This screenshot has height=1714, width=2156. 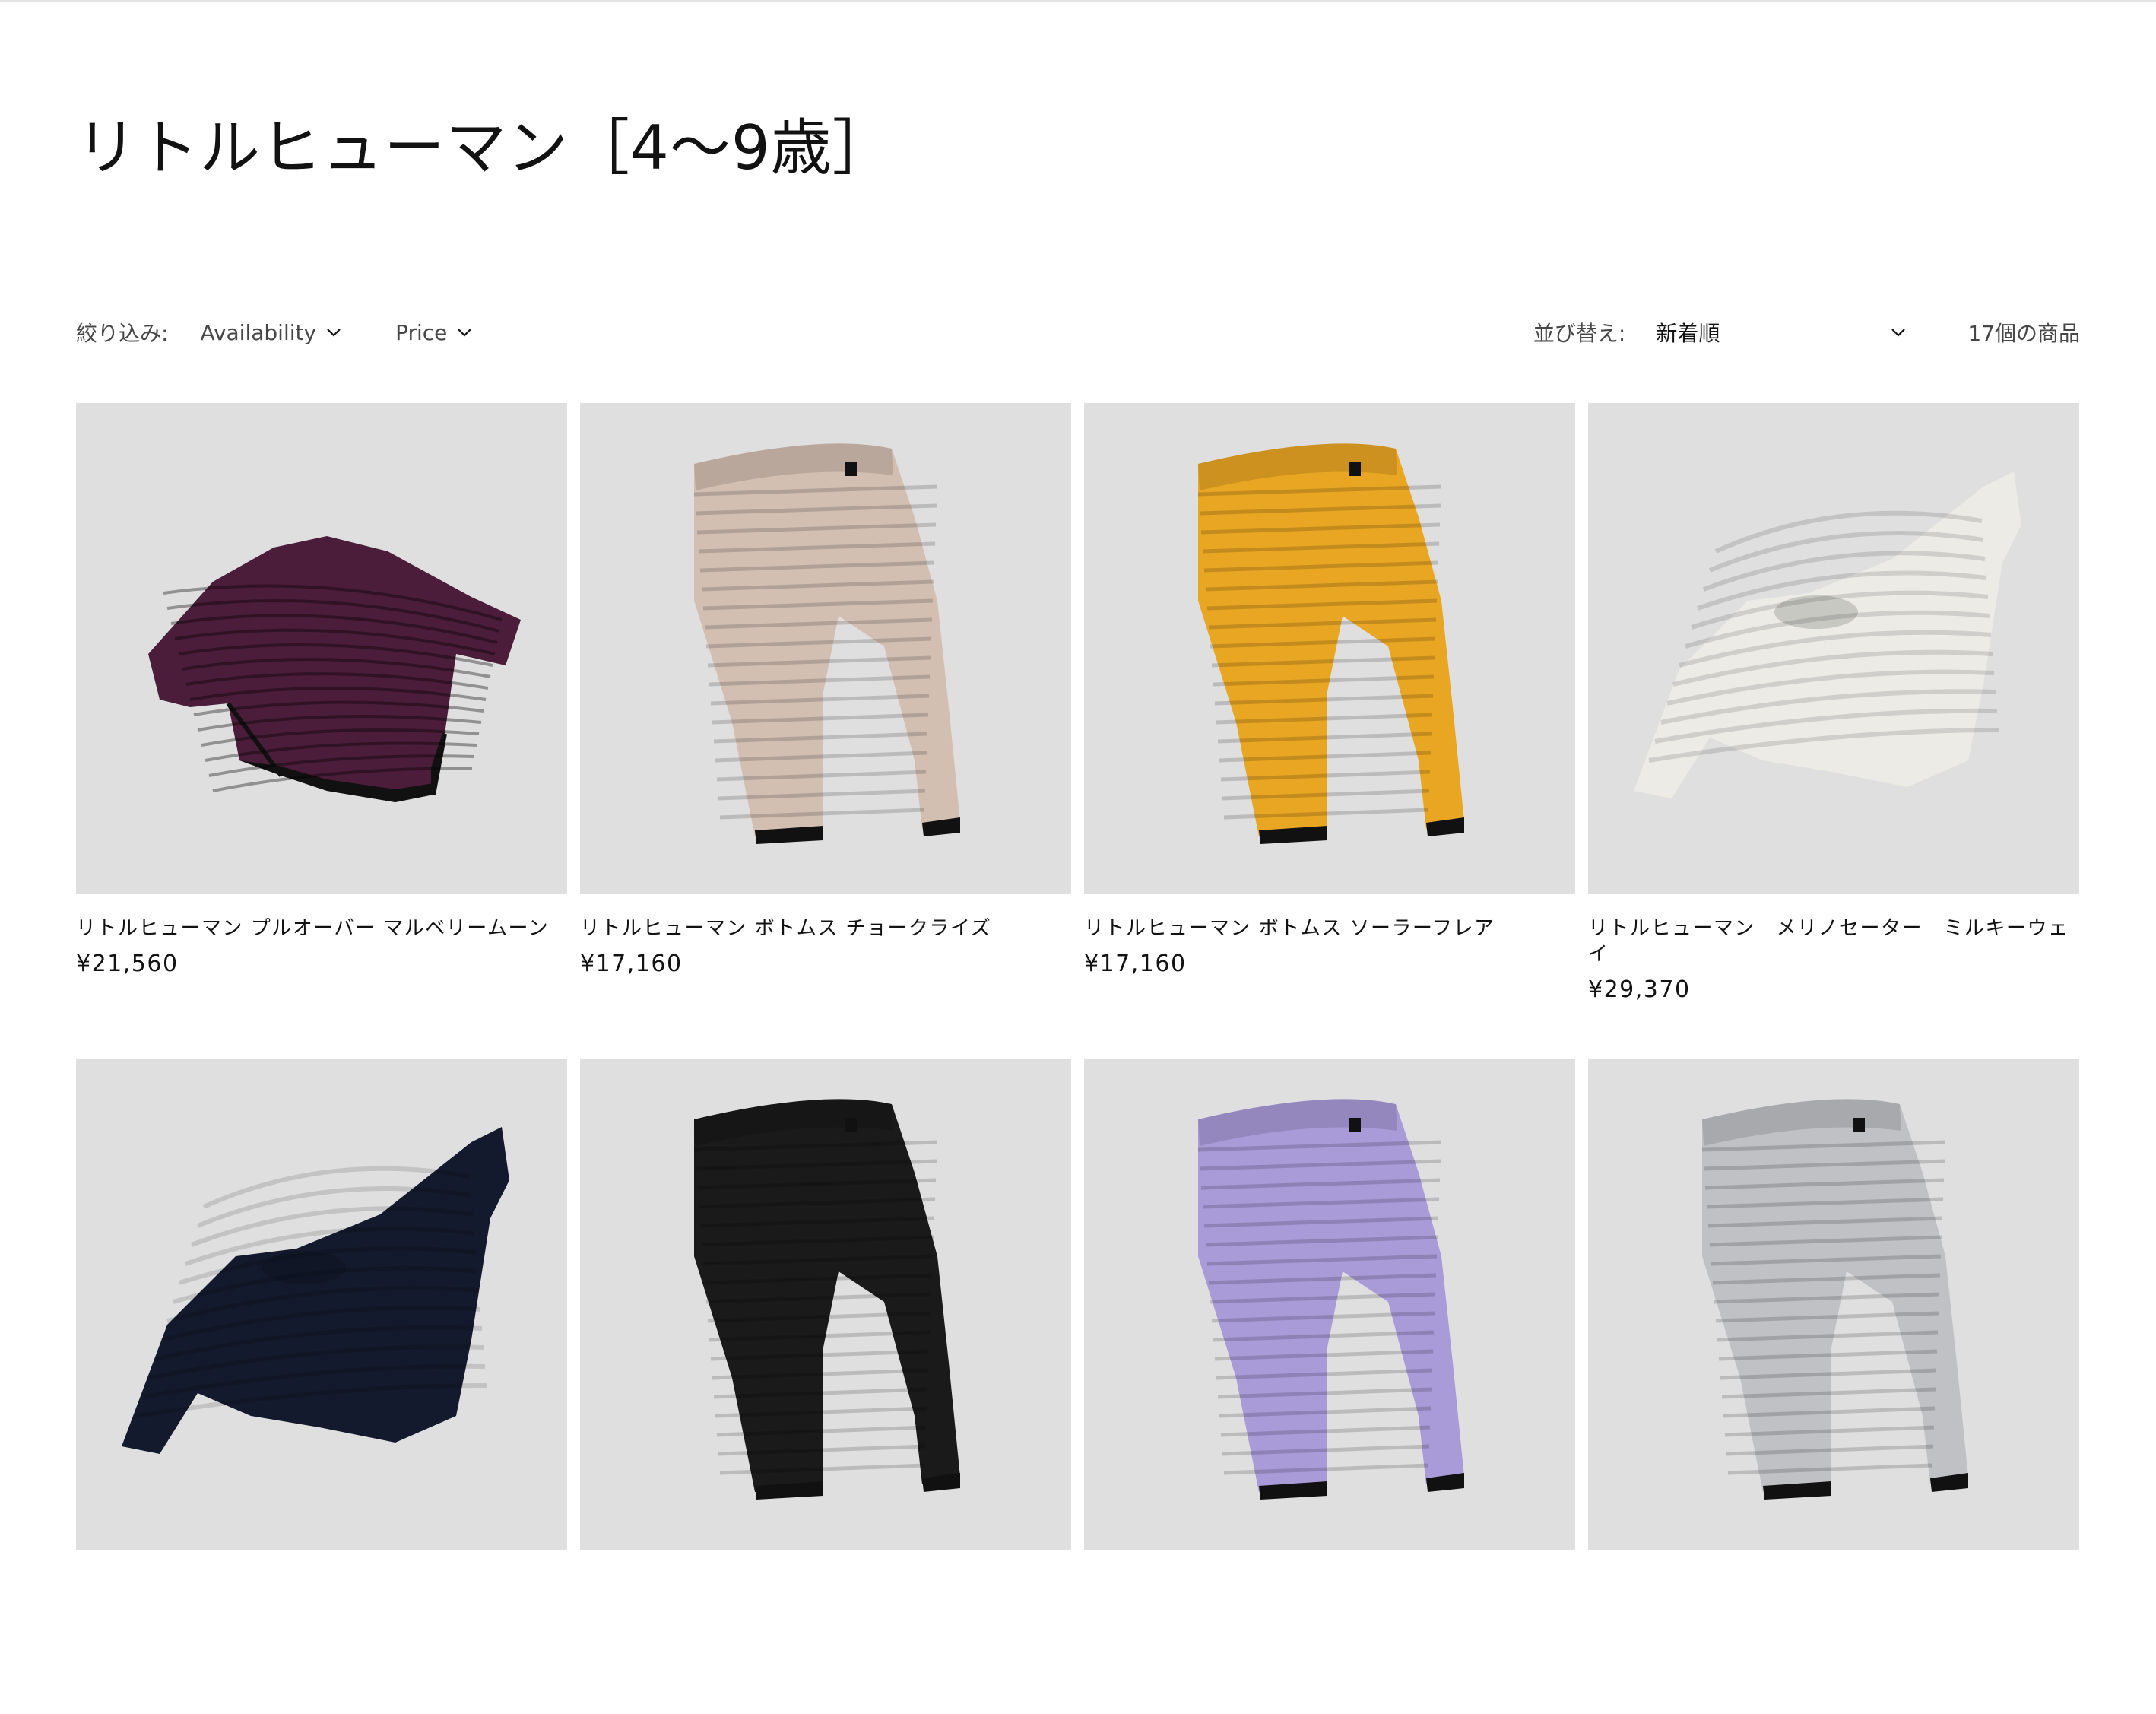 I want to click on sort-select: 新着順, so click(x=1781, y=332).